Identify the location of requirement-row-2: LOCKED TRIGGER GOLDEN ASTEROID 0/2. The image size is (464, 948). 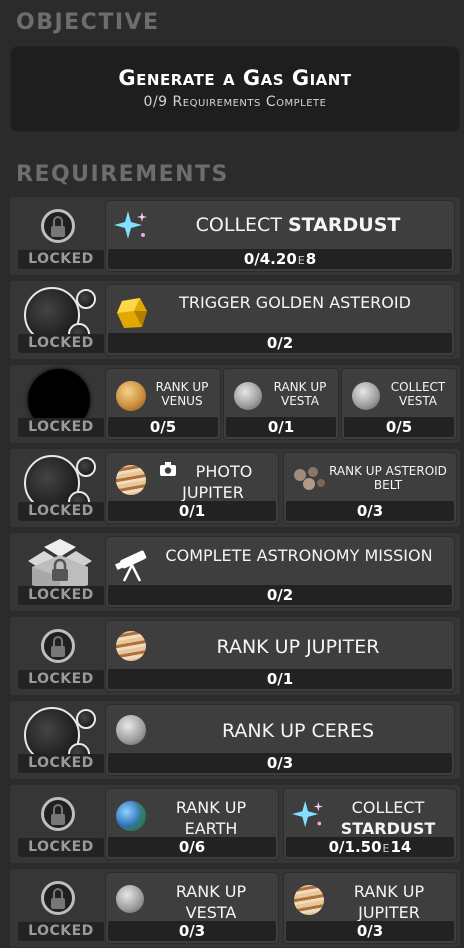
(235, 320).